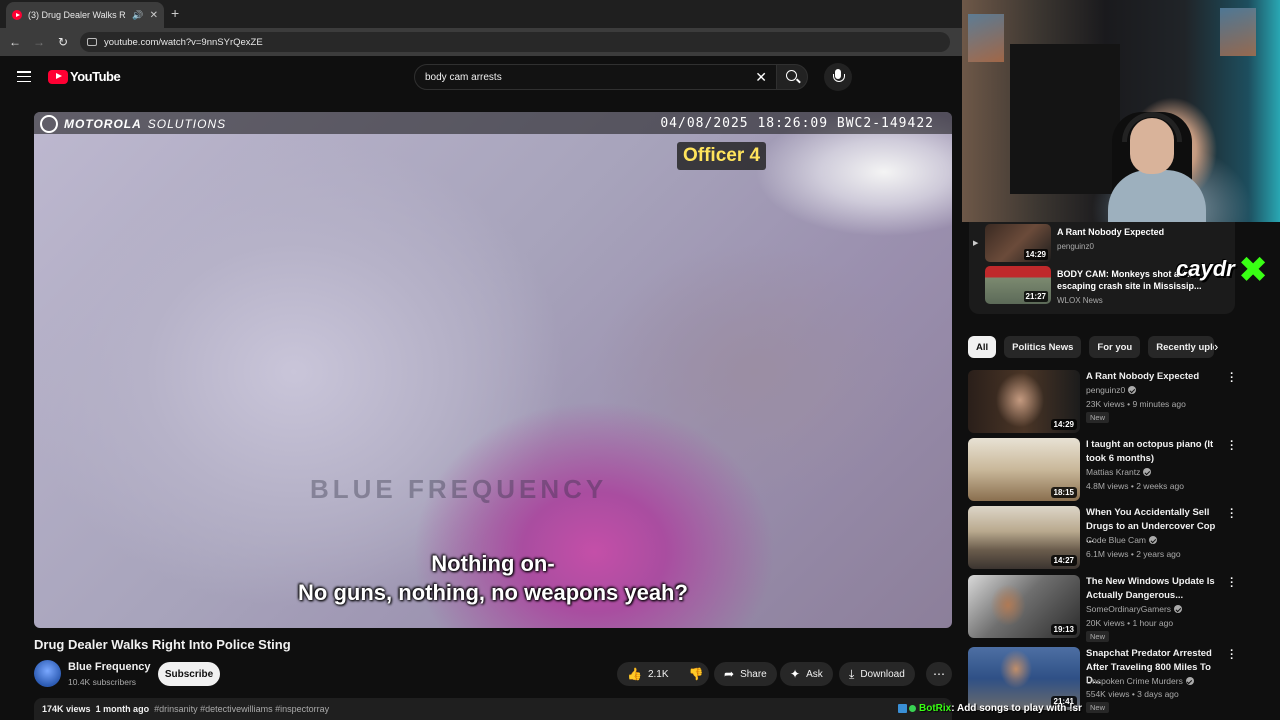 Image resolution: width=1280 pixels, height=720 pixels. Describe the element at coordinates (1132, 694) in the screenshot. I see `video-meta: 554K views • 3 days ago` at that location.